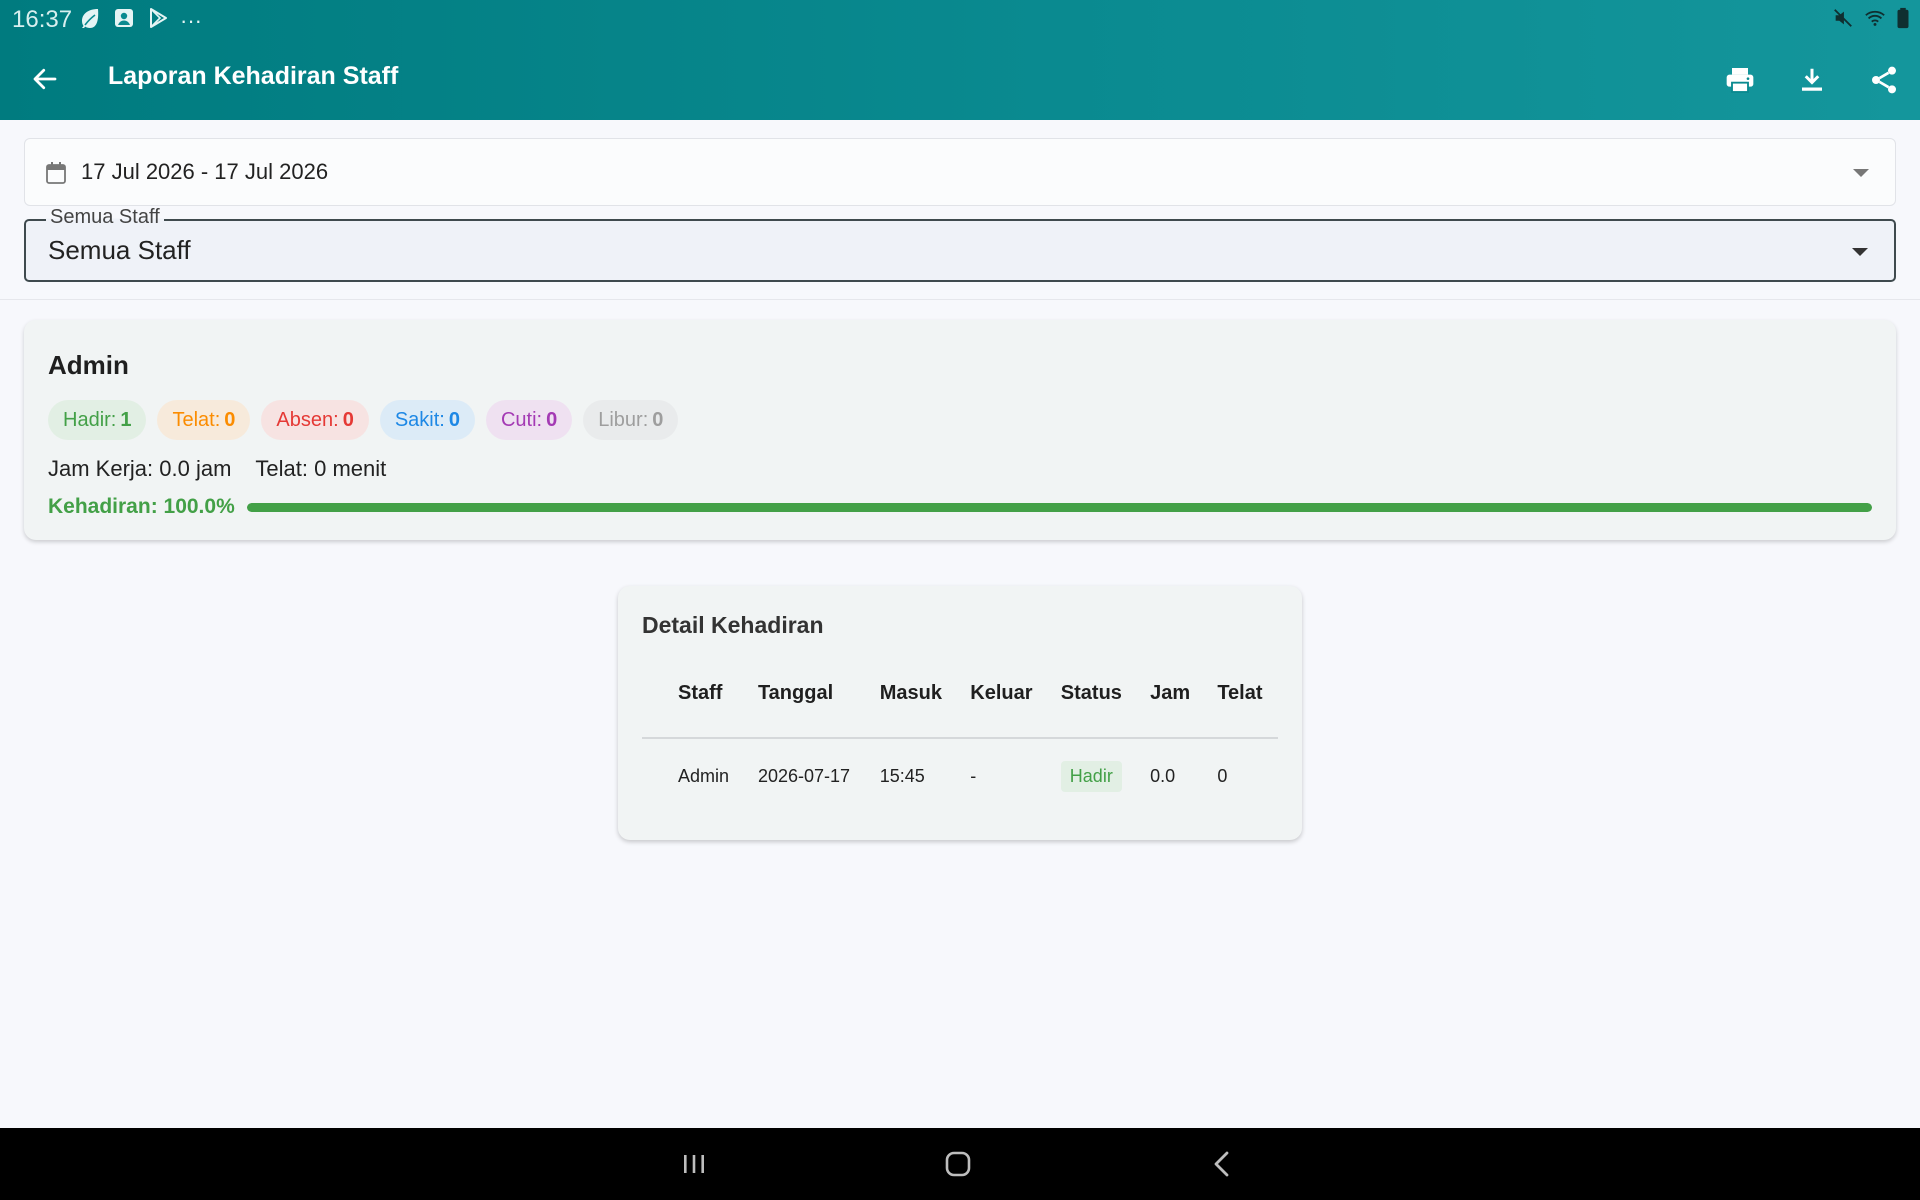 The image size is (1920, 1200). I want to click on status-icons-right, so click(1871, 21).